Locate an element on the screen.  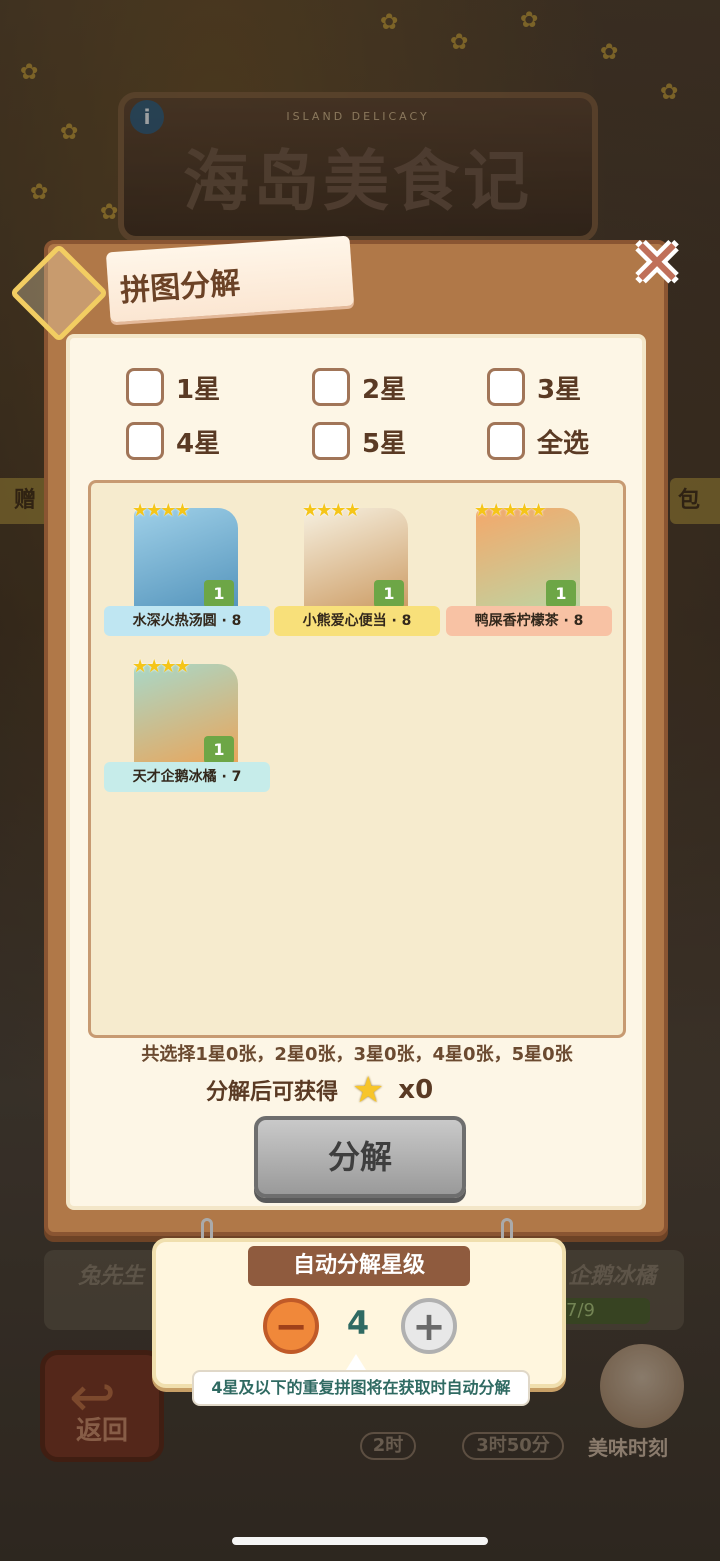
plus-icon: + is located at coordinates (429, 1326).